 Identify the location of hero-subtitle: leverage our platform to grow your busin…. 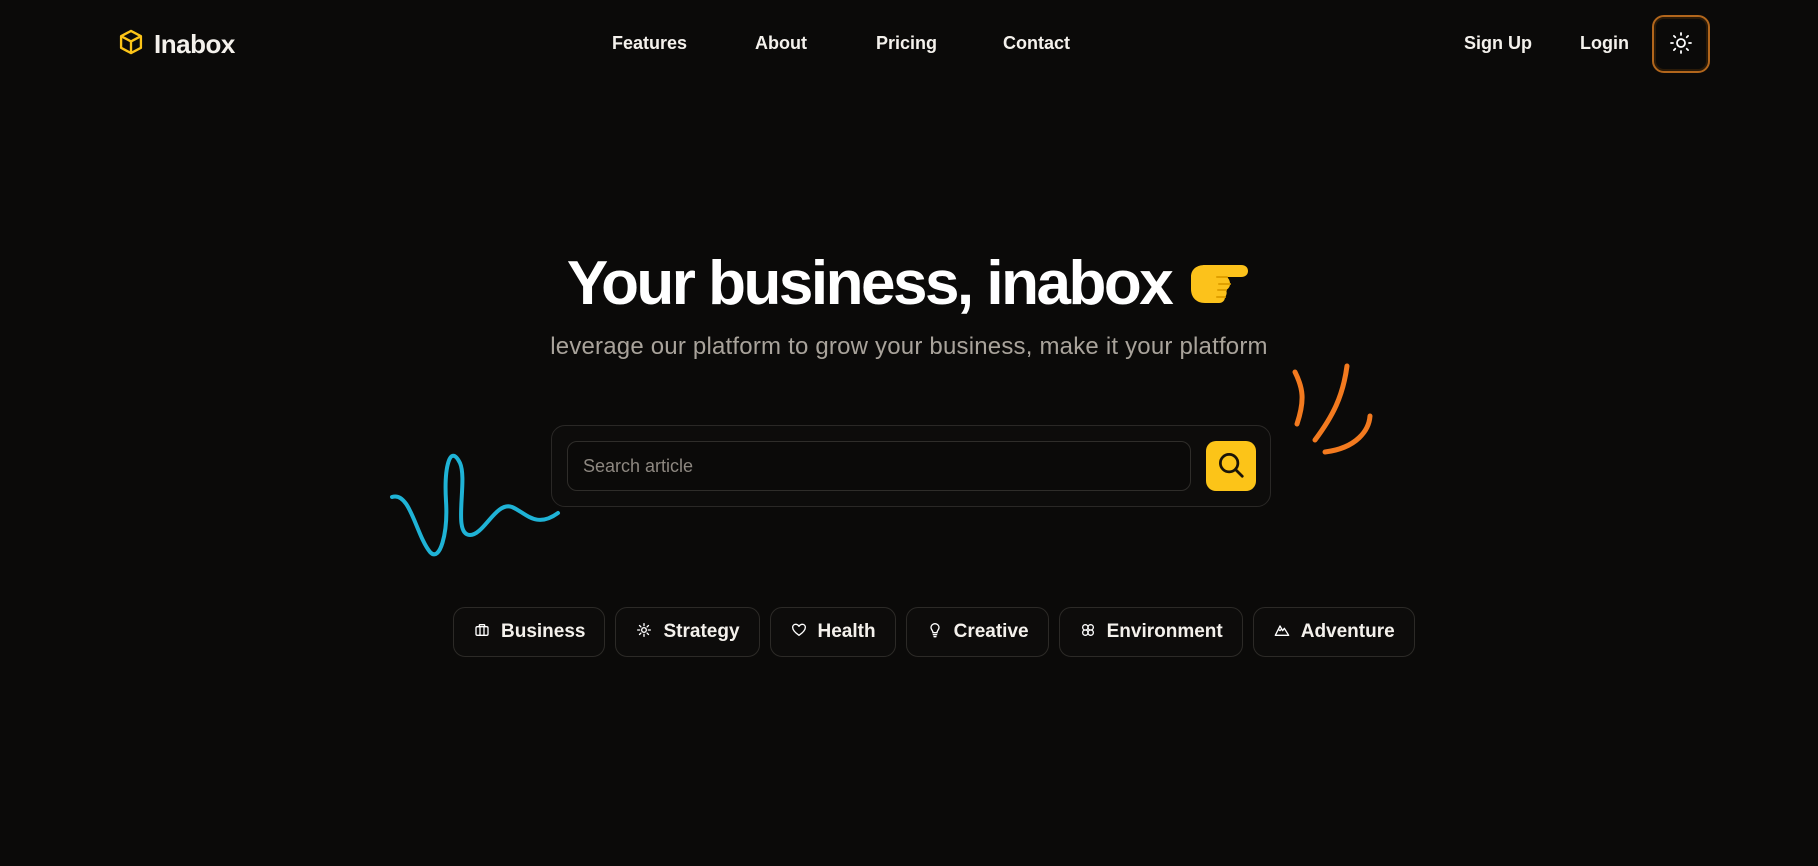
(909, 346).